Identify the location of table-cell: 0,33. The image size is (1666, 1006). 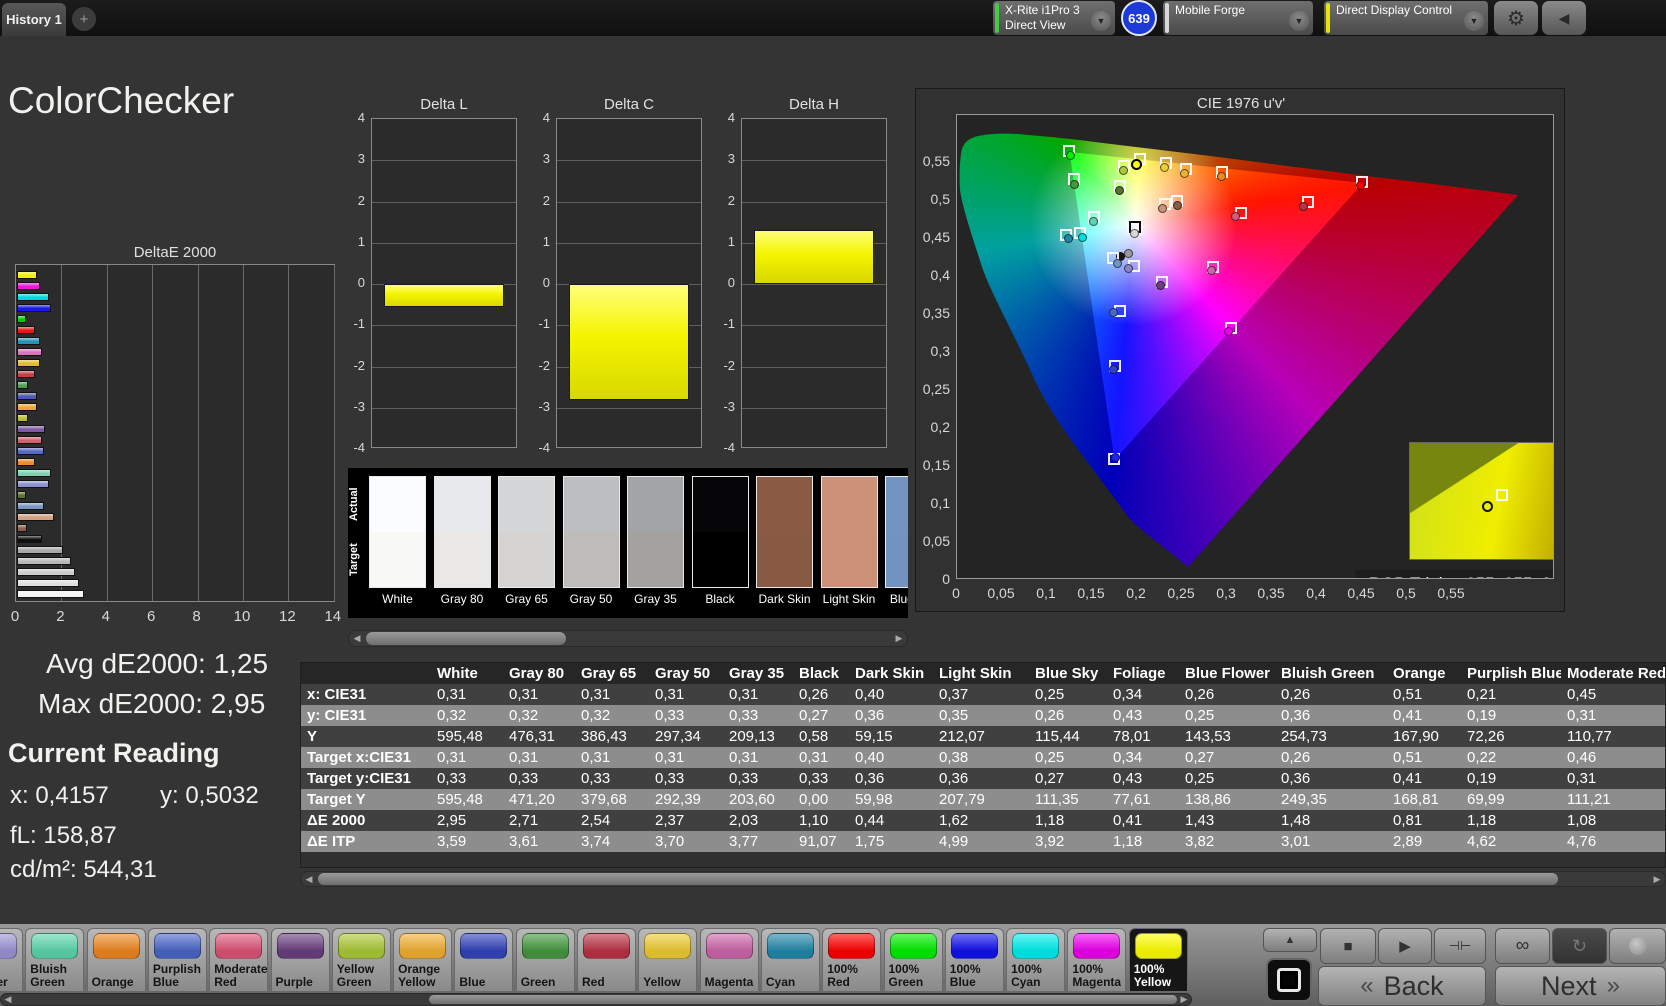
(758, 715).